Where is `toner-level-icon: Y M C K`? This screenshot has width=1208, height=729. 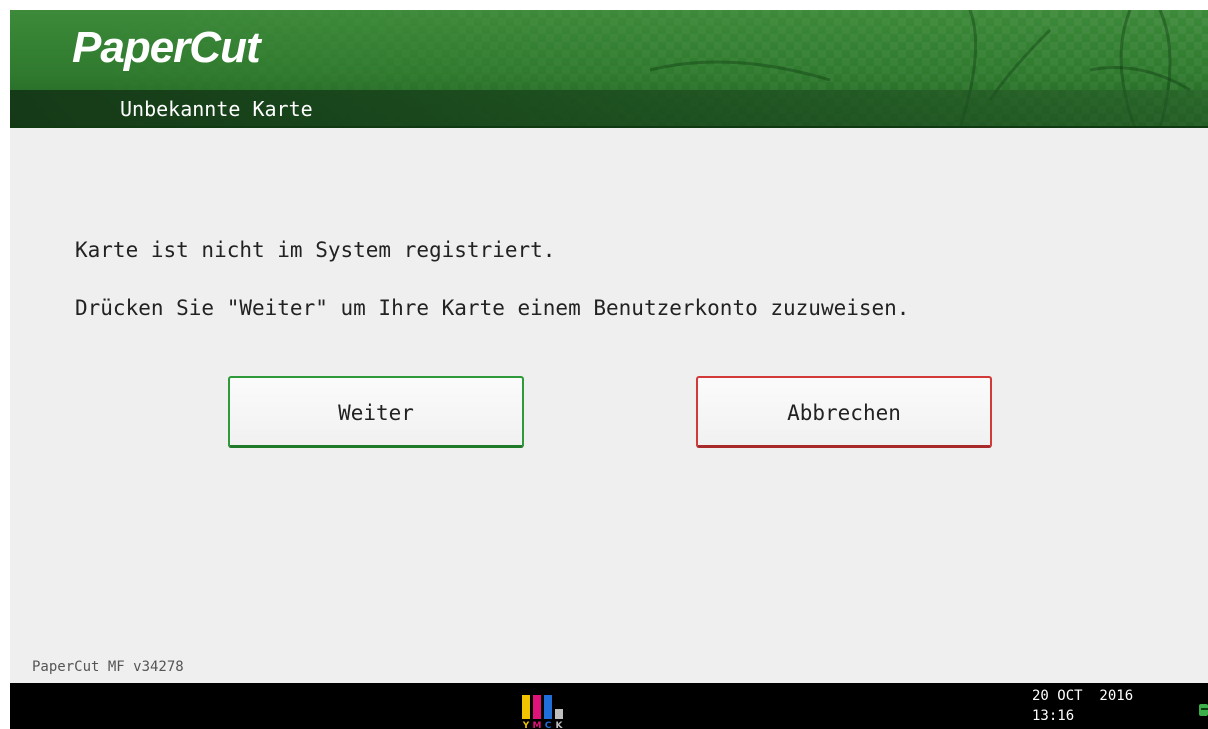 toner-level-icon: Y M C K is located at coordinates (543, 712).